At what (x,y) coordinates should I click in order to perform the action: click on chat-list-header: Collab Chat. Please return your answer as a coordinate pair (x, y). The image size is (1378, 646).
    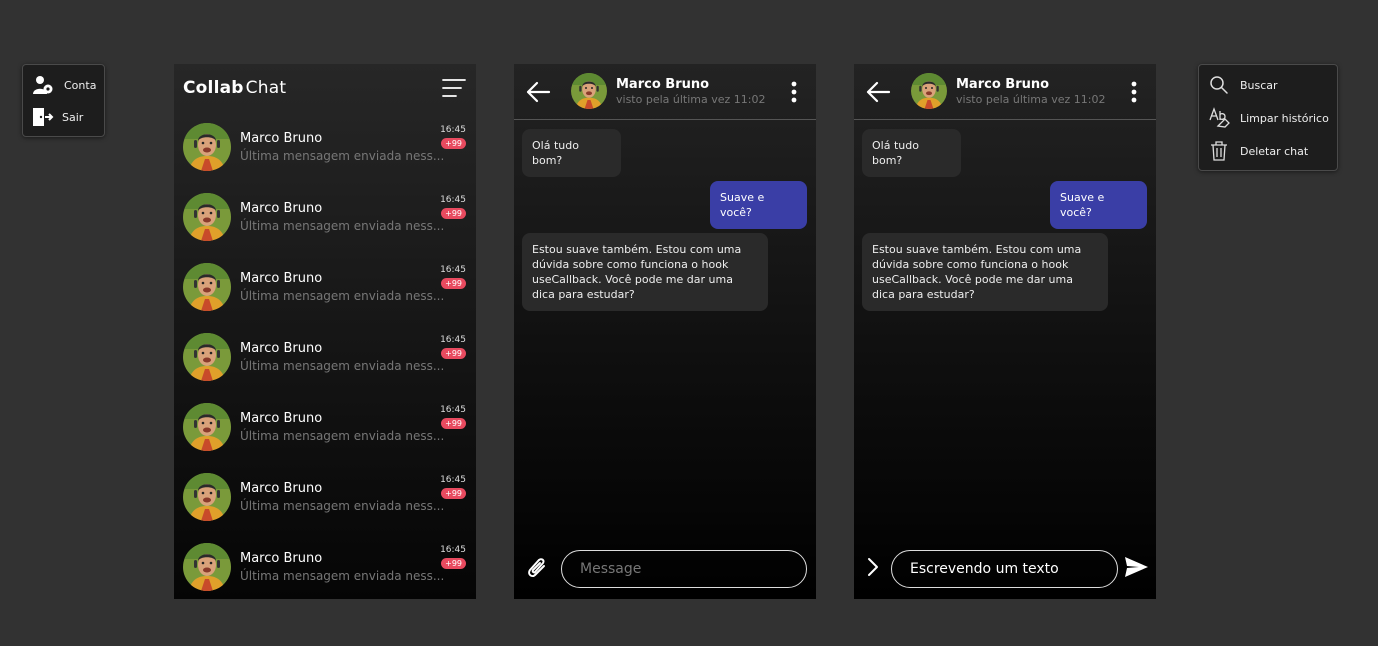
    Looking at the image, I should click on (325, 88).